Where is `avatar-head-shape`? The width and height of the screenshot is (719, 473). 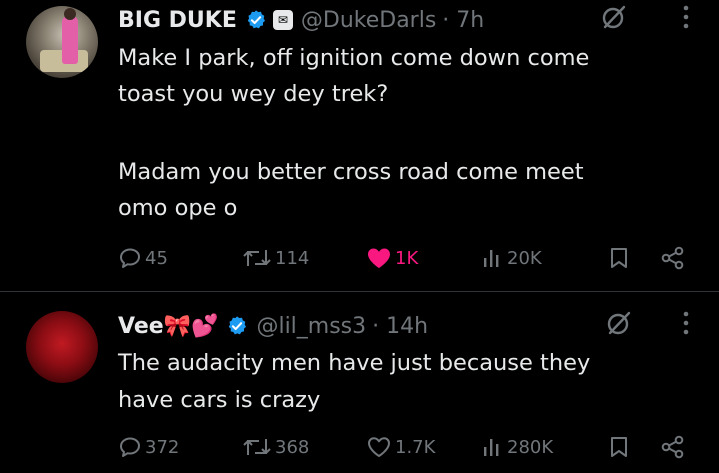 avatar-head-shape is located at coordinates (70, 14).